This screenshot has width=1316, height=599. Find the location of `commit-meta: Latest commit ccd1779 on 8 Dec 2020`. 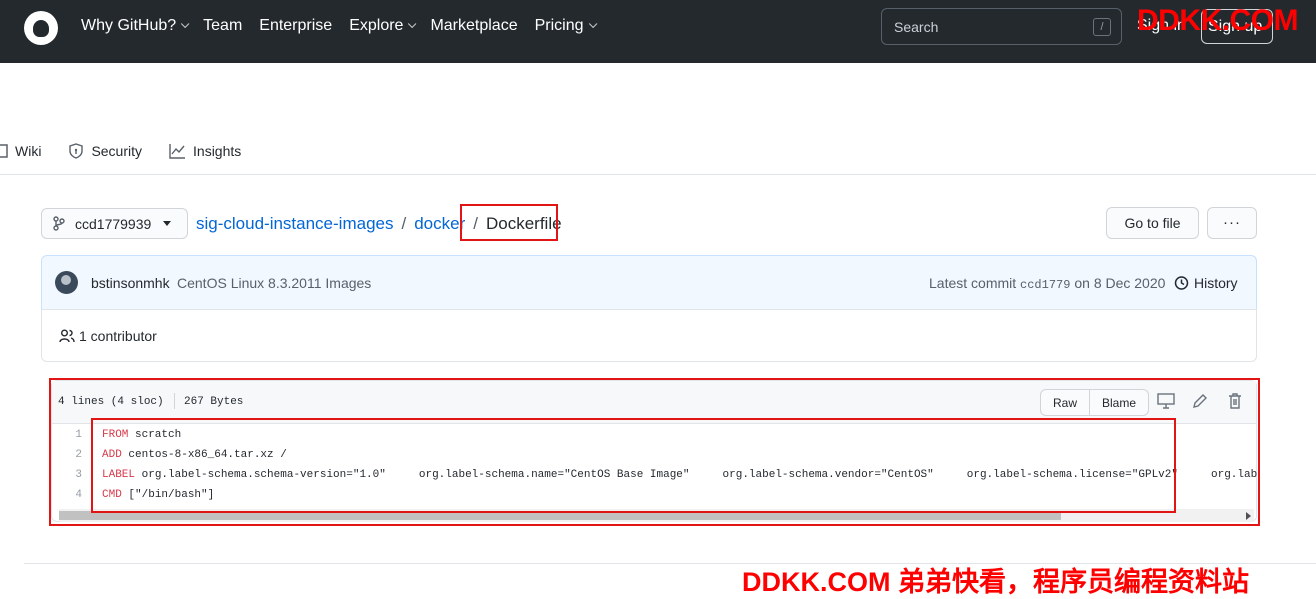

commit-meta: Latest commit ccd1779 on 8 Dec 2020 is located at coordinates (1047, 283).